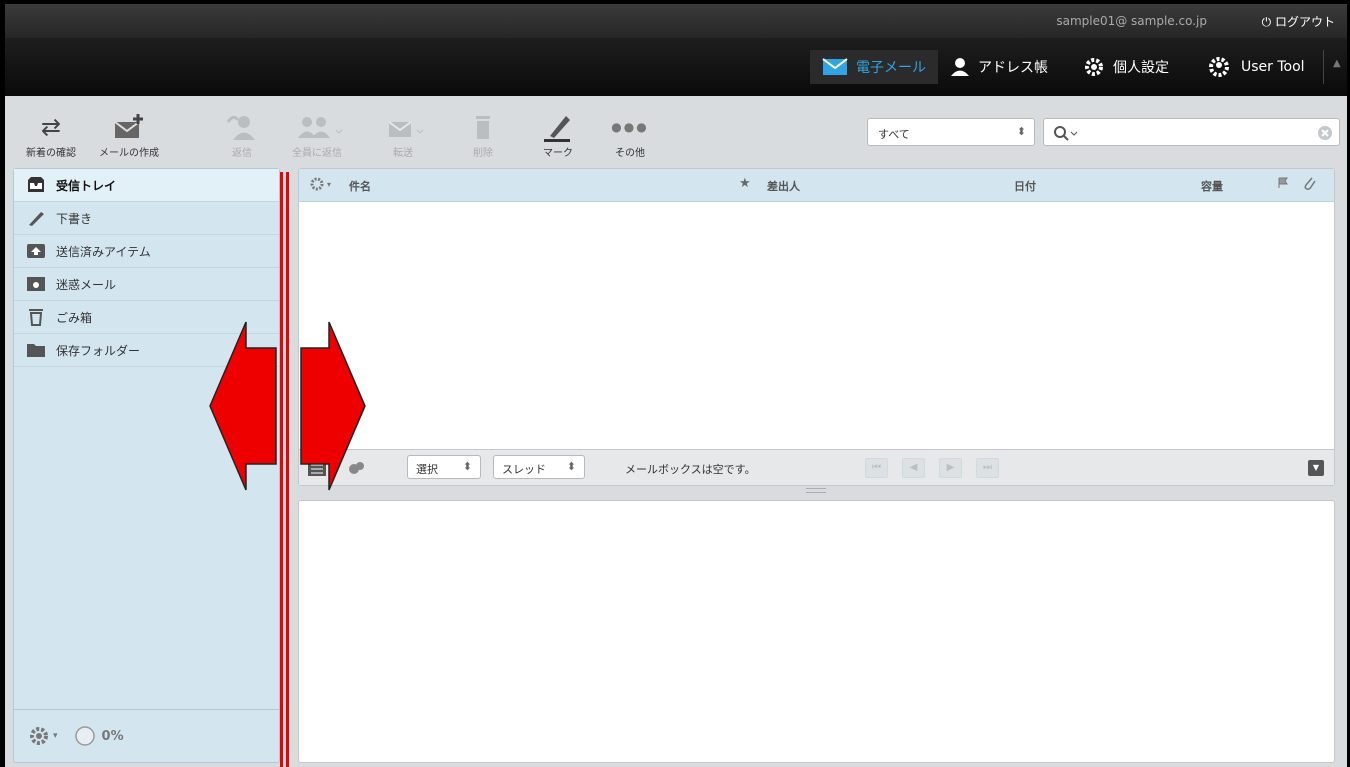  What do you see at coordinates (36, 284) in the screenshot?
I see `junk-icon` at bounding box center [36, 284].